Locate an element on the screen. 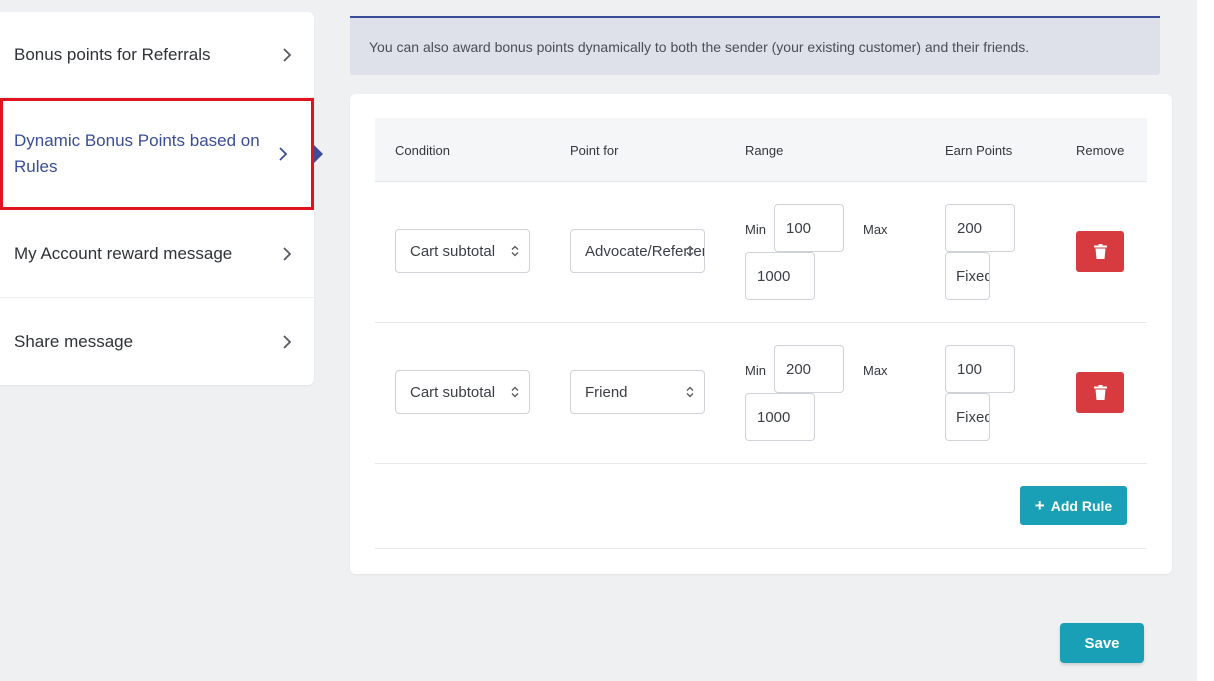  add-rule-button: + Add Rule is located at coordinates (1073, 505).